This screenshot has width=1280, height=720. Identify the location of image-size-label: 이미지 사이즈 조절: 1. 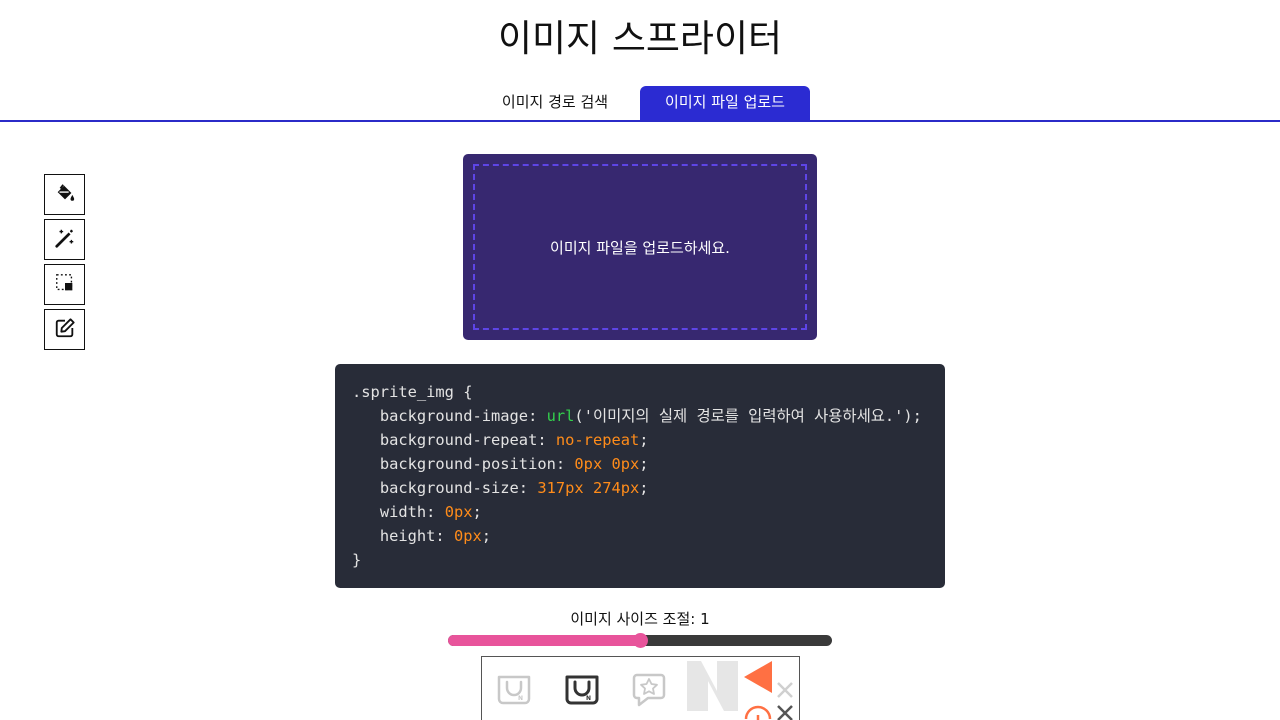
(640, 619).